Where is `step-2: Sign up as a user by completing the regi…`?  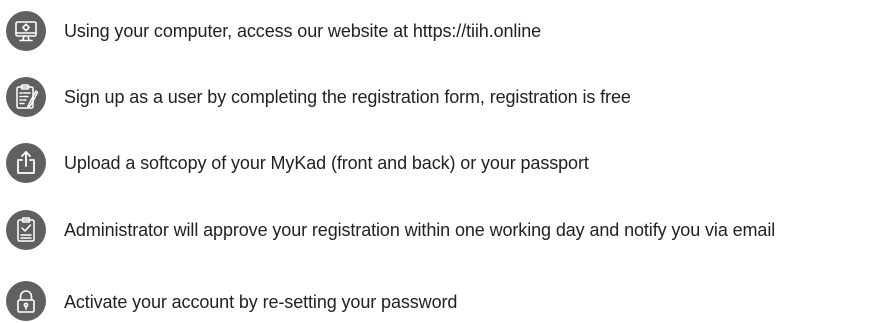 step-2: Sign up as a user by completing the regi… is located at coordinates (444, 97).